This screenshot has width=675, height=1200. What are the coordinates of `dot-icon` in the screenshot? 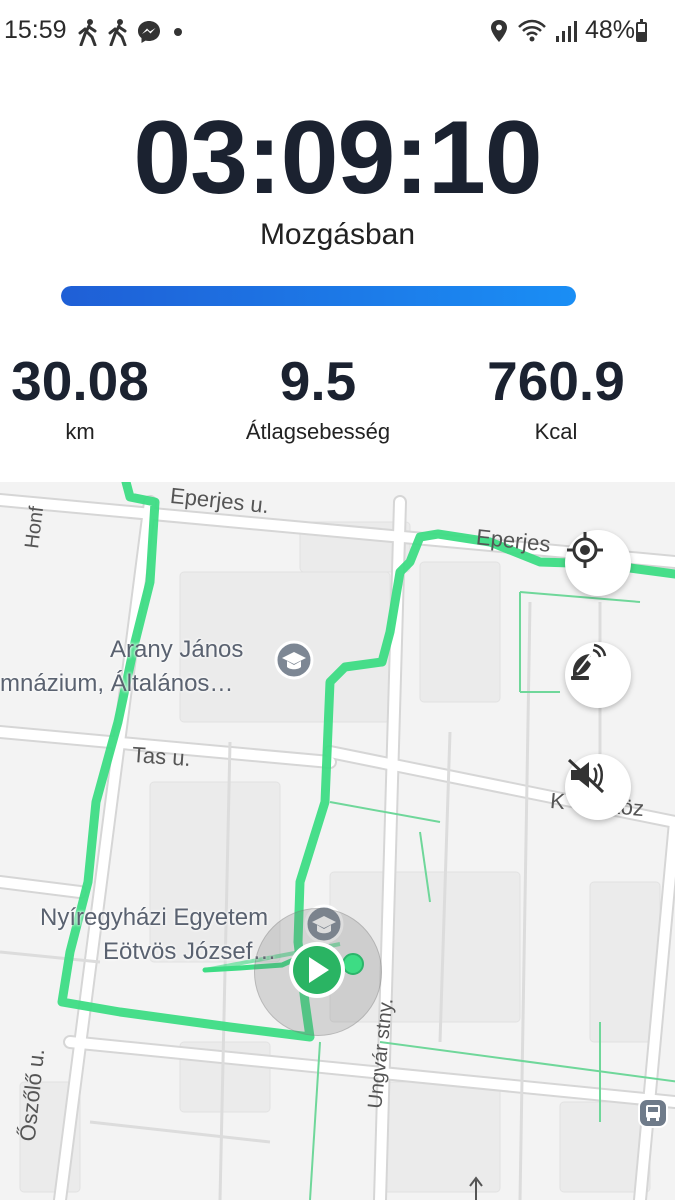 It's located at (178, 32).